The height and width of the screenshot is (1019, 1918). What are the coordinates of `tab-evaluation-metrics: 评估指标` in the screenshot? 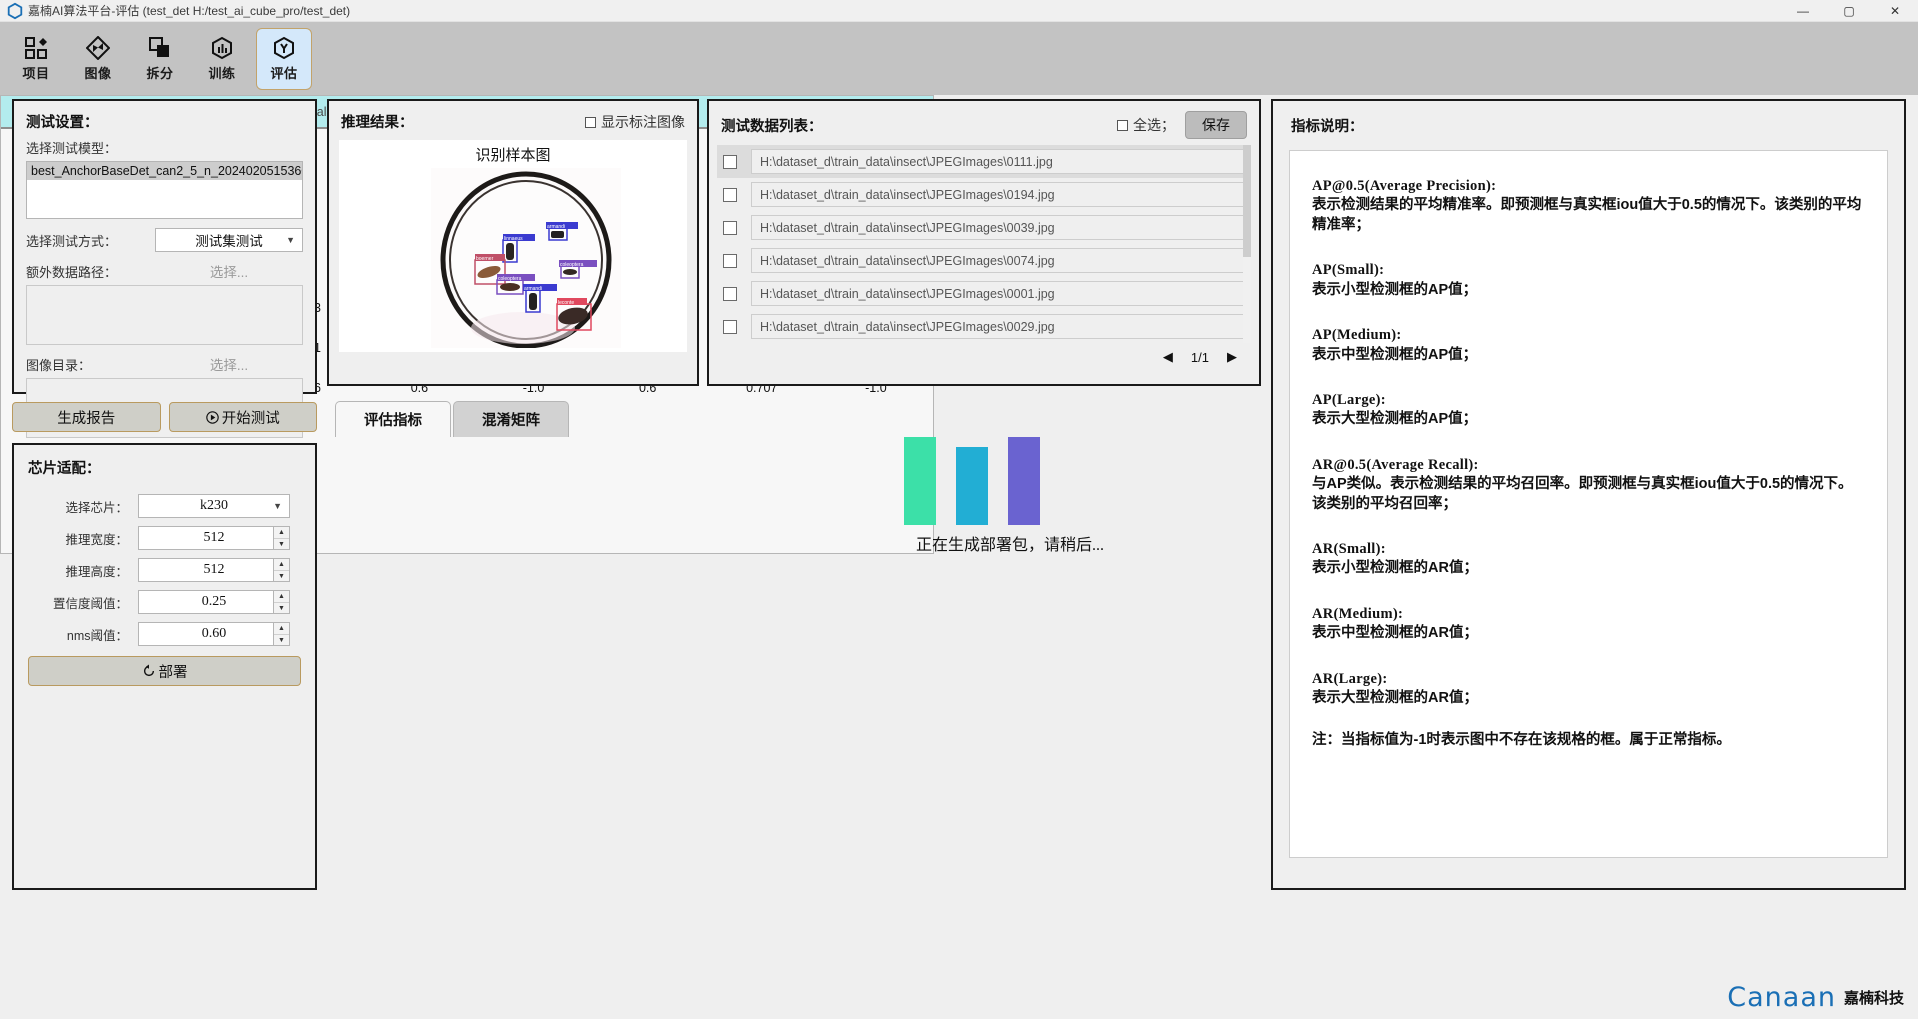 It's located at (393, 419).